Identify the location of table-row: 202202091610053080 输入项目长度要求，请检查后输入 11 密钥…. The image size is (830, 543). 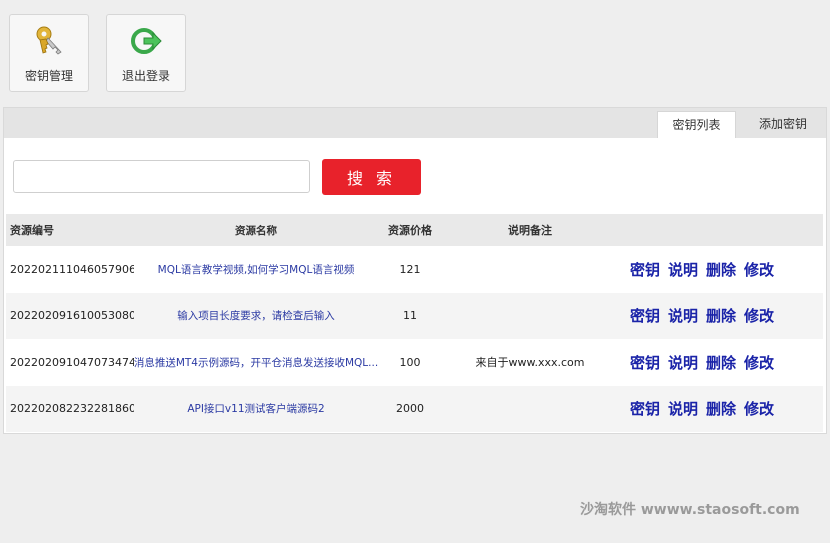
(414, 316).